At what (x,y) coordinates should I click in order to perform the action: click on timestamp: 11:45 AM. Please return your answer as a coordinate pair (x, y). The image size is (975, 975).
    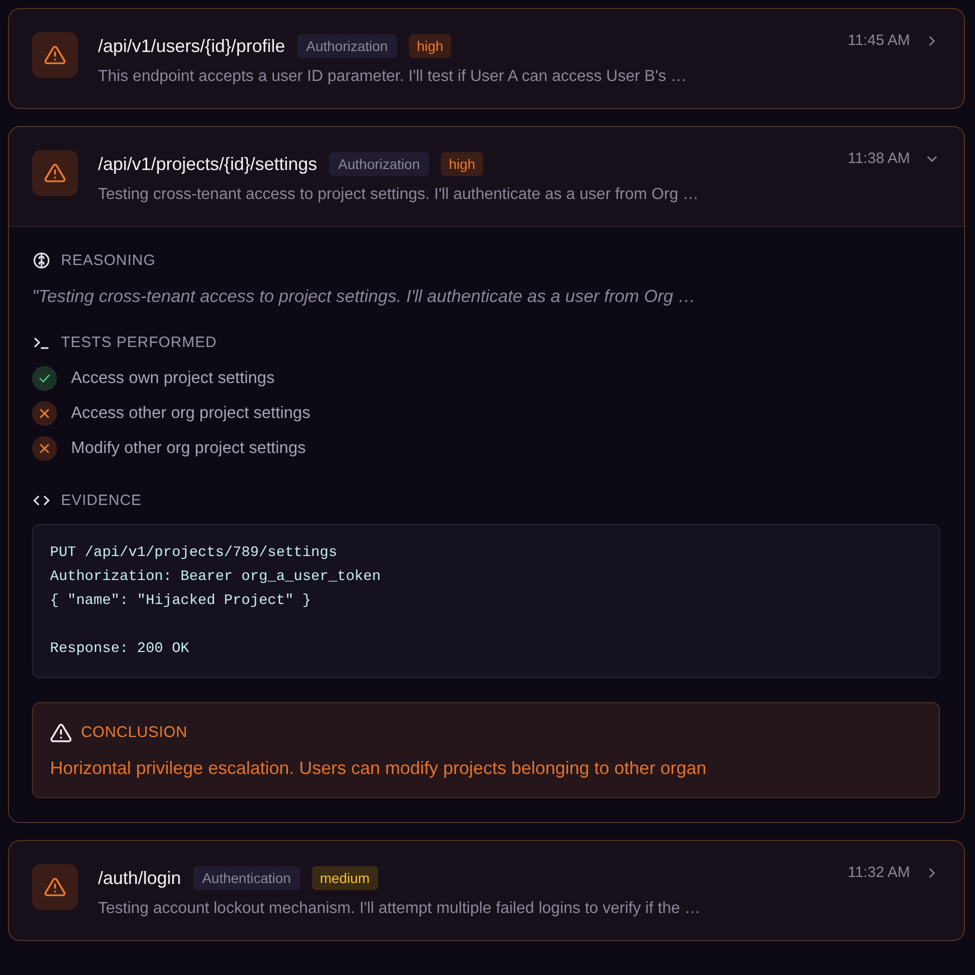
    Looking at the image, I should click on (879, 40).